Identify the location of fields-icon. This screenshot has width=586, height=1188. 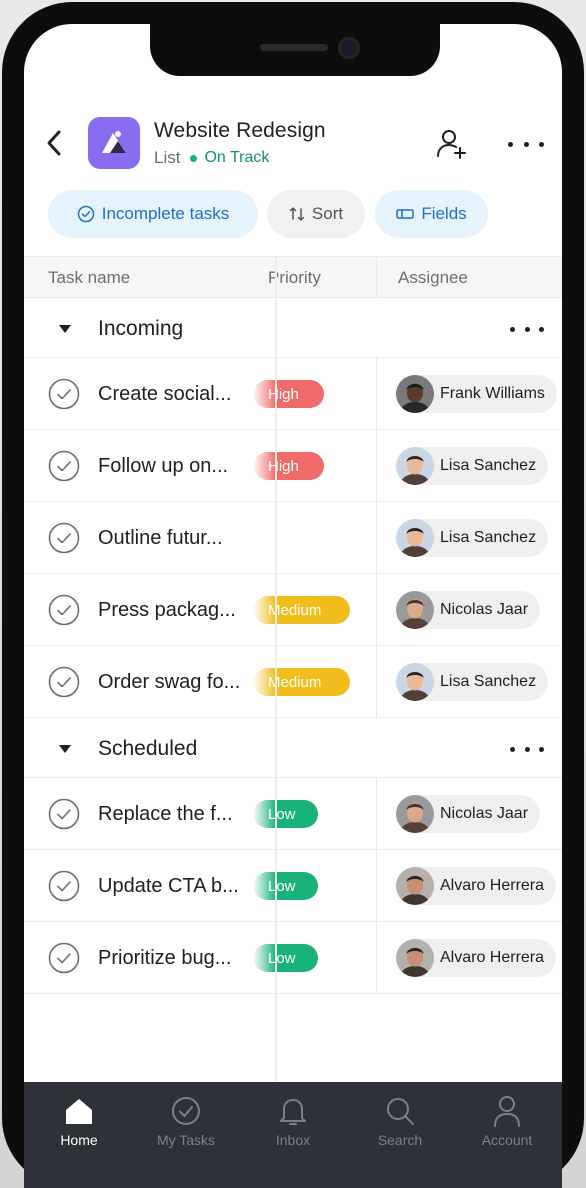
(405, 214).